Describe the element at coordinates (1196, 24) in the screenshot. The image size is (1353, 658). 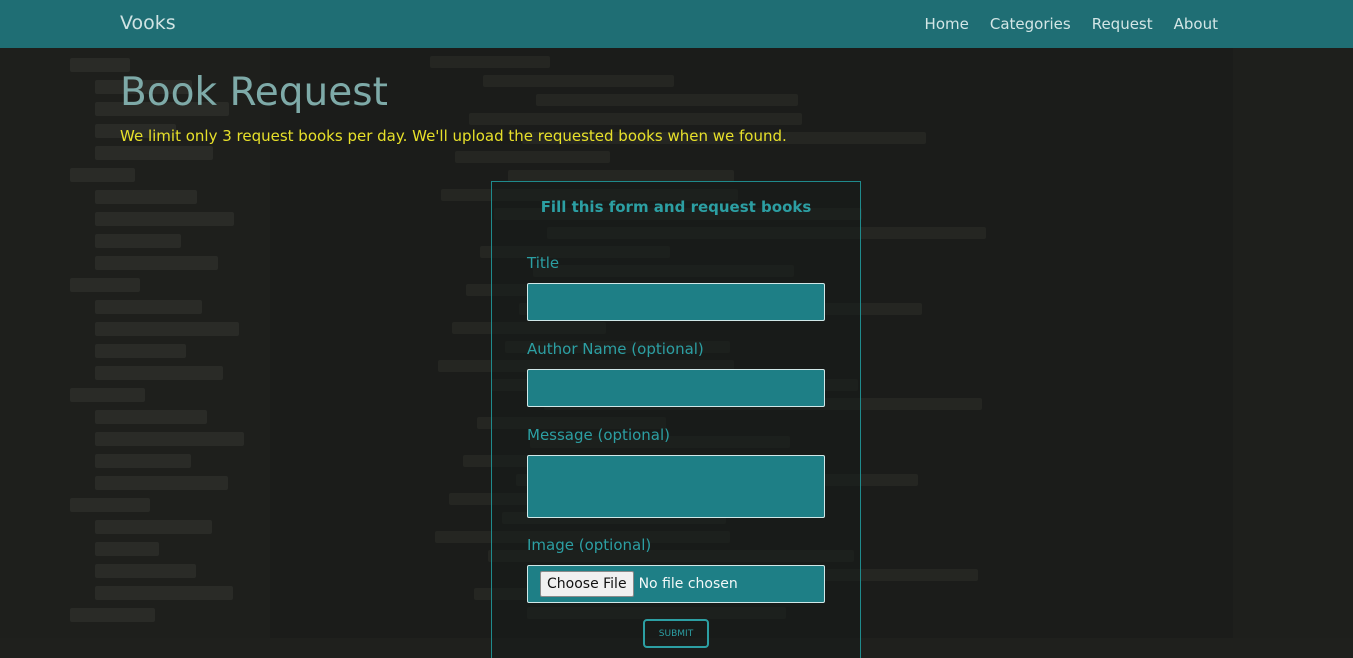
I see `nav-link-about: About` at that location.